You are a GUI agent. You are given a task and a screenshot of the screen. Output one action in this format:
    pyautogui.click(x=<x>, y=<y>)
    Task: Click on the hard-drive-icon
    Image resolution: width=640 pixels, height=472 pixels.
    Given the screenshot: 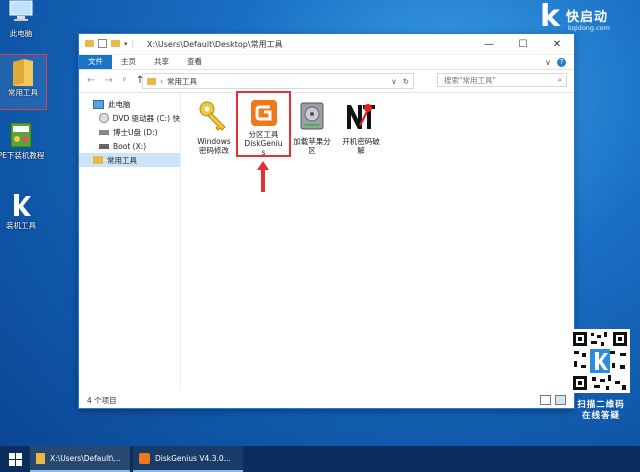 What is the action you would take?
    pyautogui.click(x=312, y=116)
    